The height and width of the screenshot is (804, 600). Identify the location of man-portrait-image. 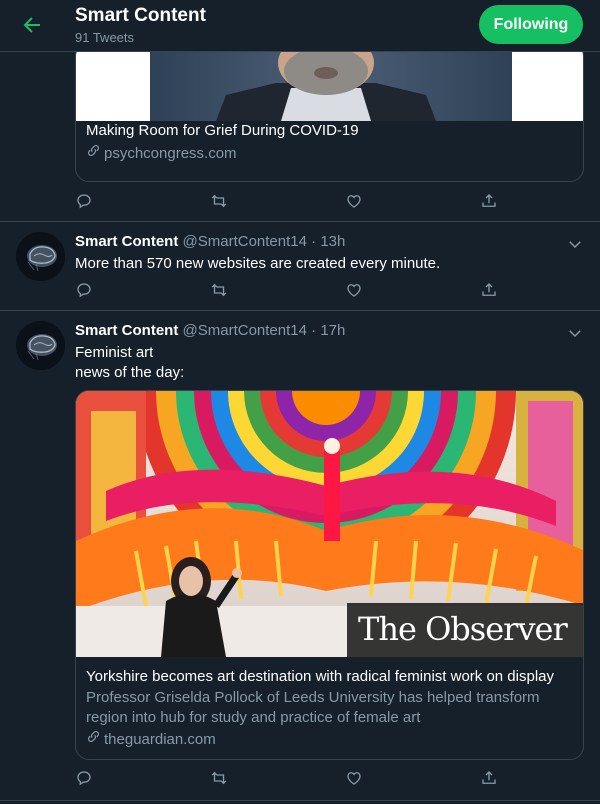
(331, 82).